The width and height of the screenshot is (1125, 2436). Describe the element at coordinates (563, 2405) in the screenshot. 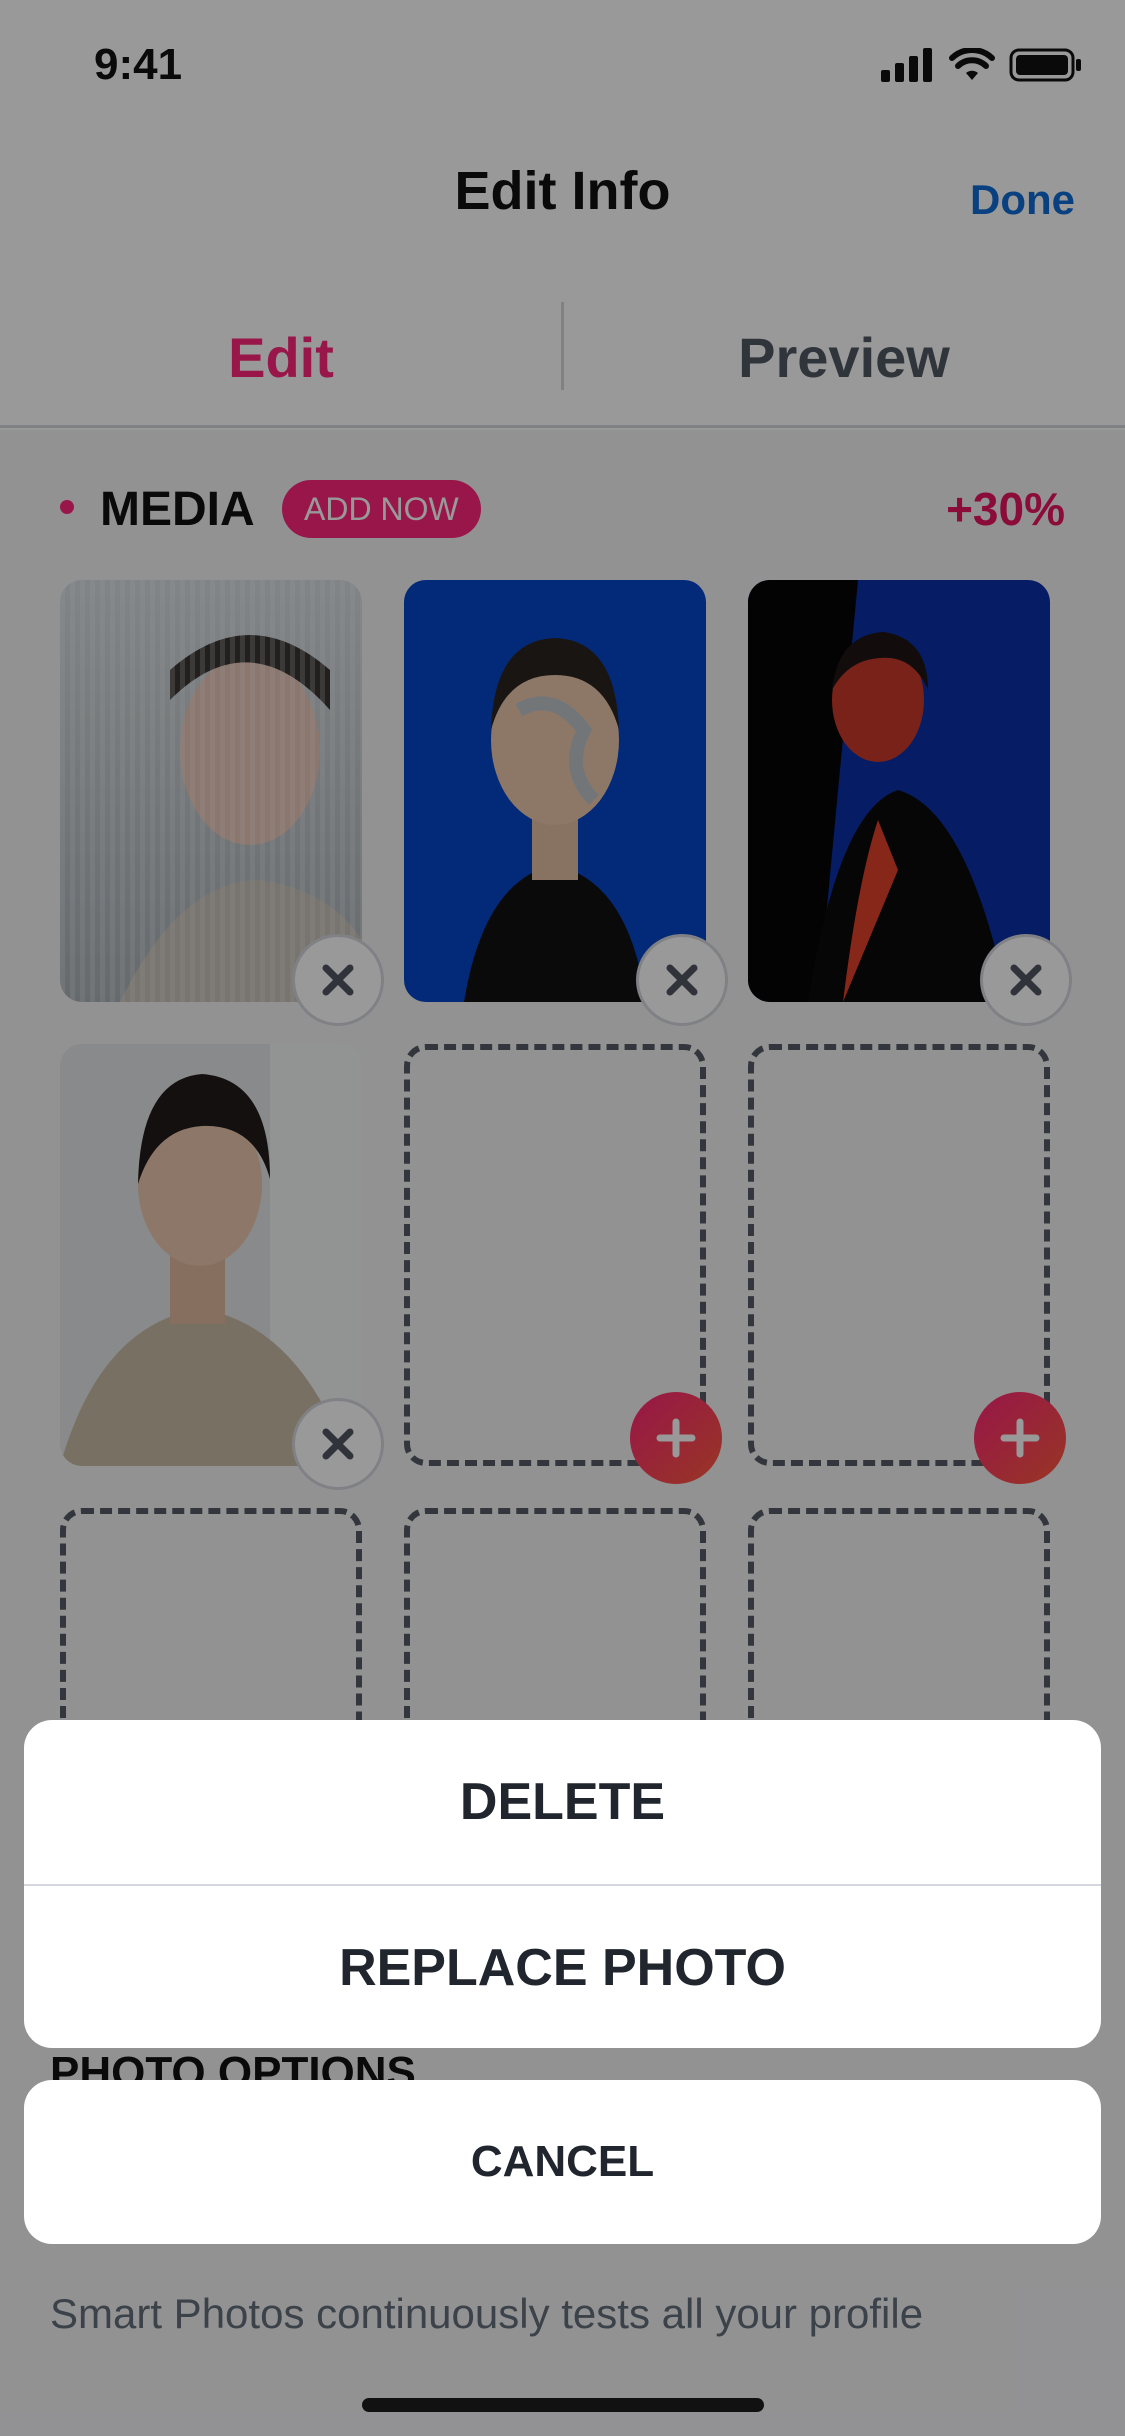

I see `home-indicator` at that location.